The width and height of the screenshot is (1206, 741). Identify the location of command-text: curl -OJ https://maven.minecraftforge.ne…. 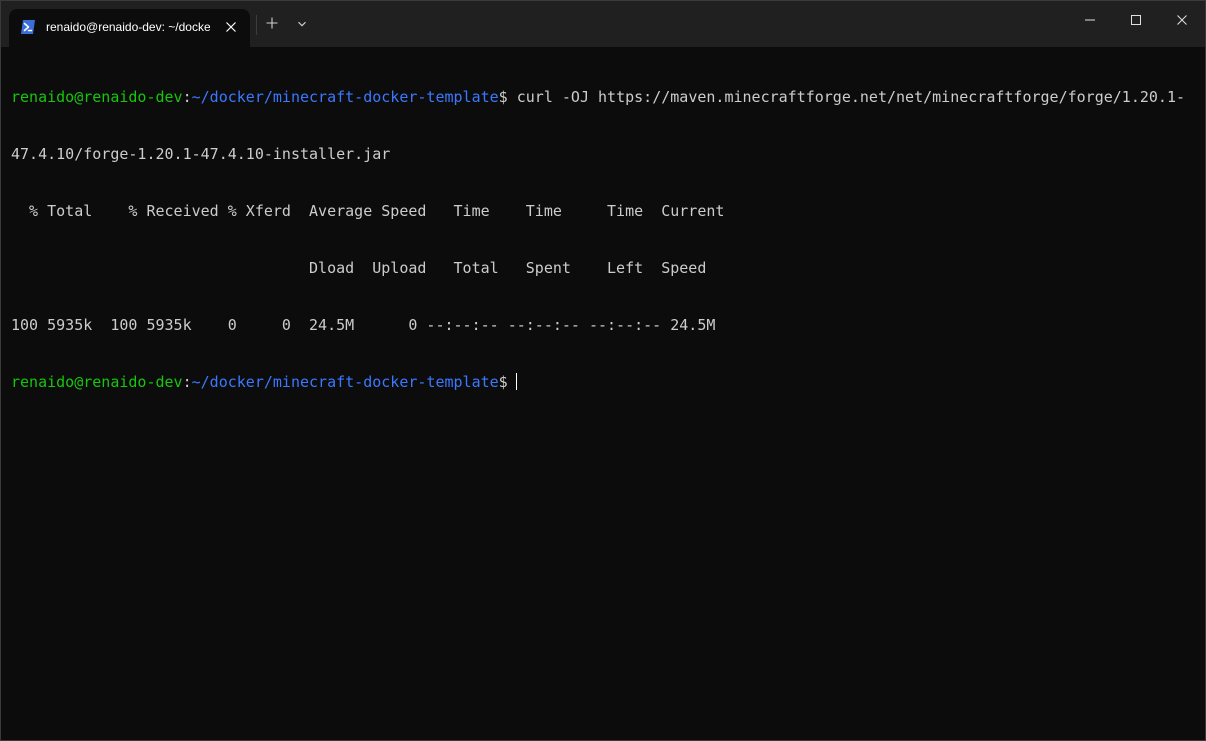
(846, 97).